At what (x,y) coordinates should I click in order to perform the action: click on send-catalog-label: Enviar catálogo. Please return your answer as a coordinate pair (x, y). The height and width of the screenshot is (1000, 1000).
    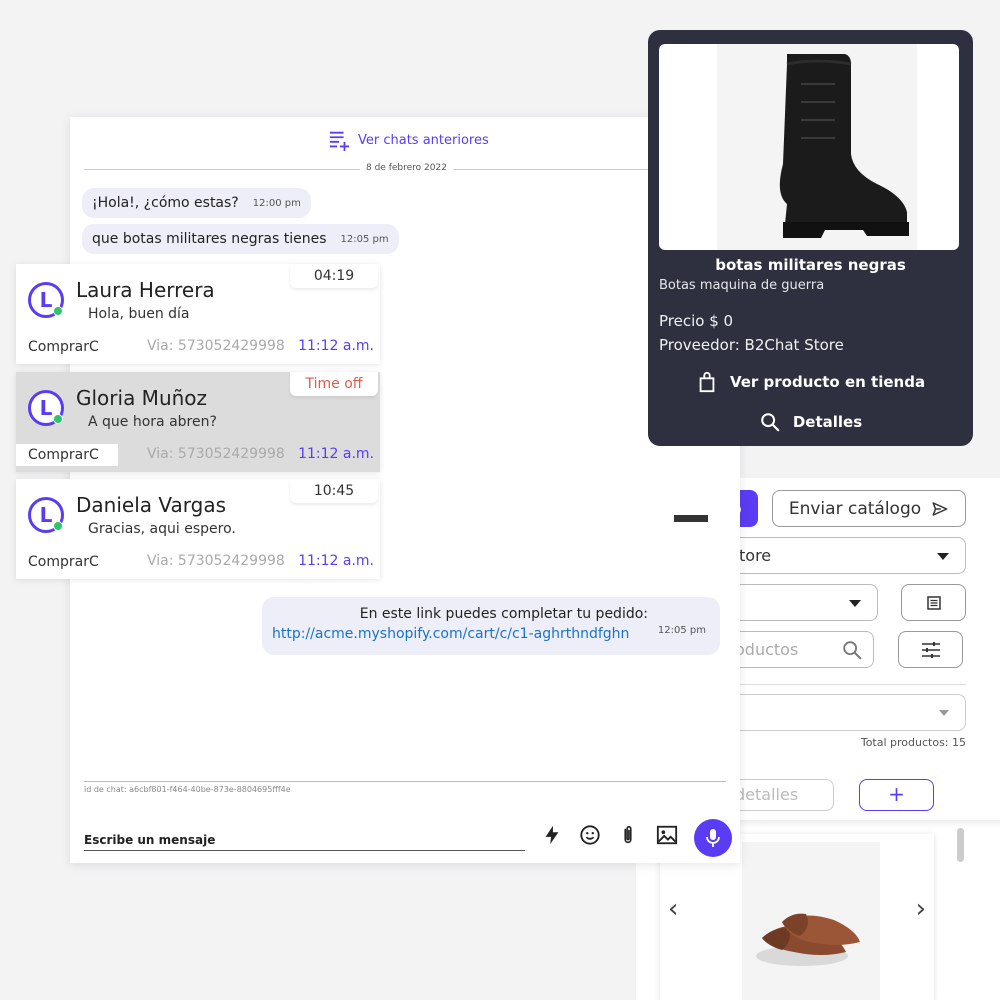
    Looking at the image, I should click on (855, 508).